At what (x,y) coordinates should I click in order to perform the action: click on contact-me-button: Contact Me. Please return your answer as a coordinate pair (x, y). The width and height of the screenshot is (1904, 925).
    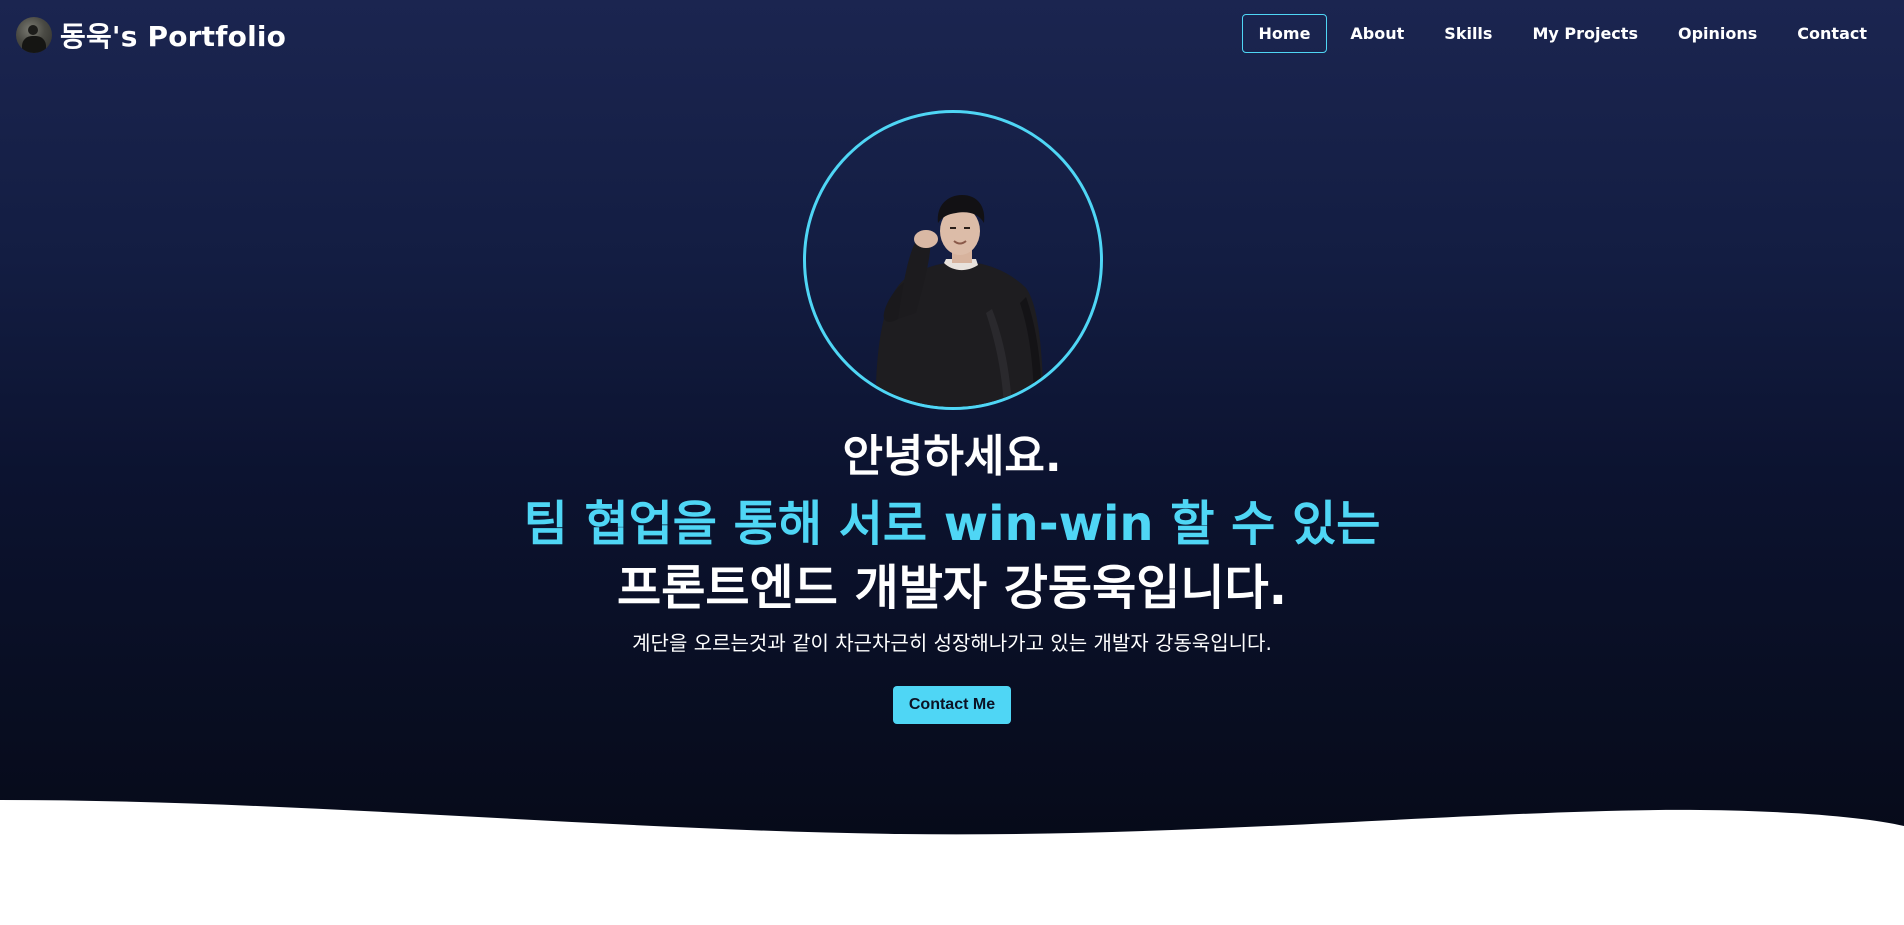
    Looking at the image, I should click on (952, 705).